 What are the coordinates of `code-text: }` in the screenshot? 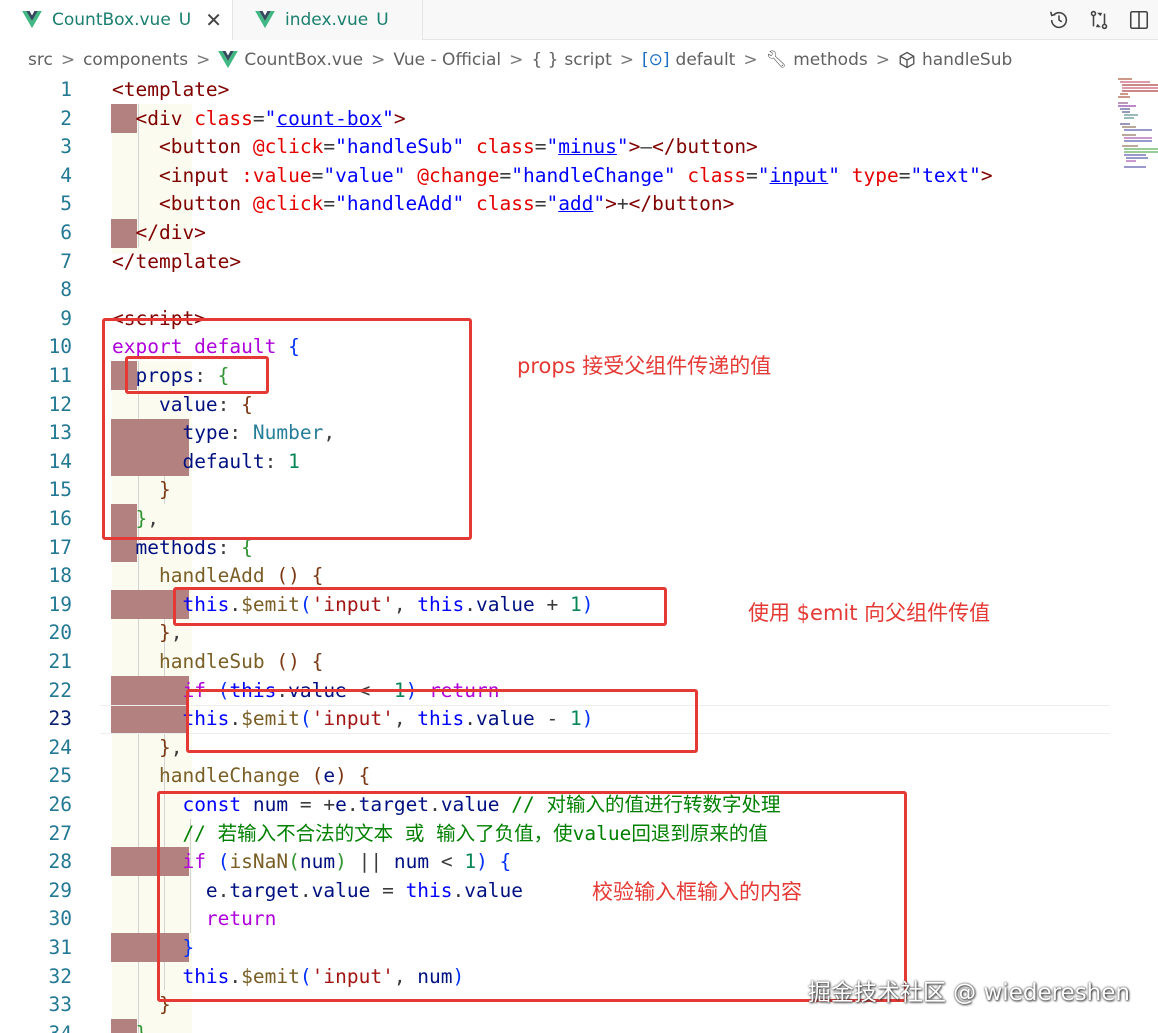 It's located at (129, 1026).